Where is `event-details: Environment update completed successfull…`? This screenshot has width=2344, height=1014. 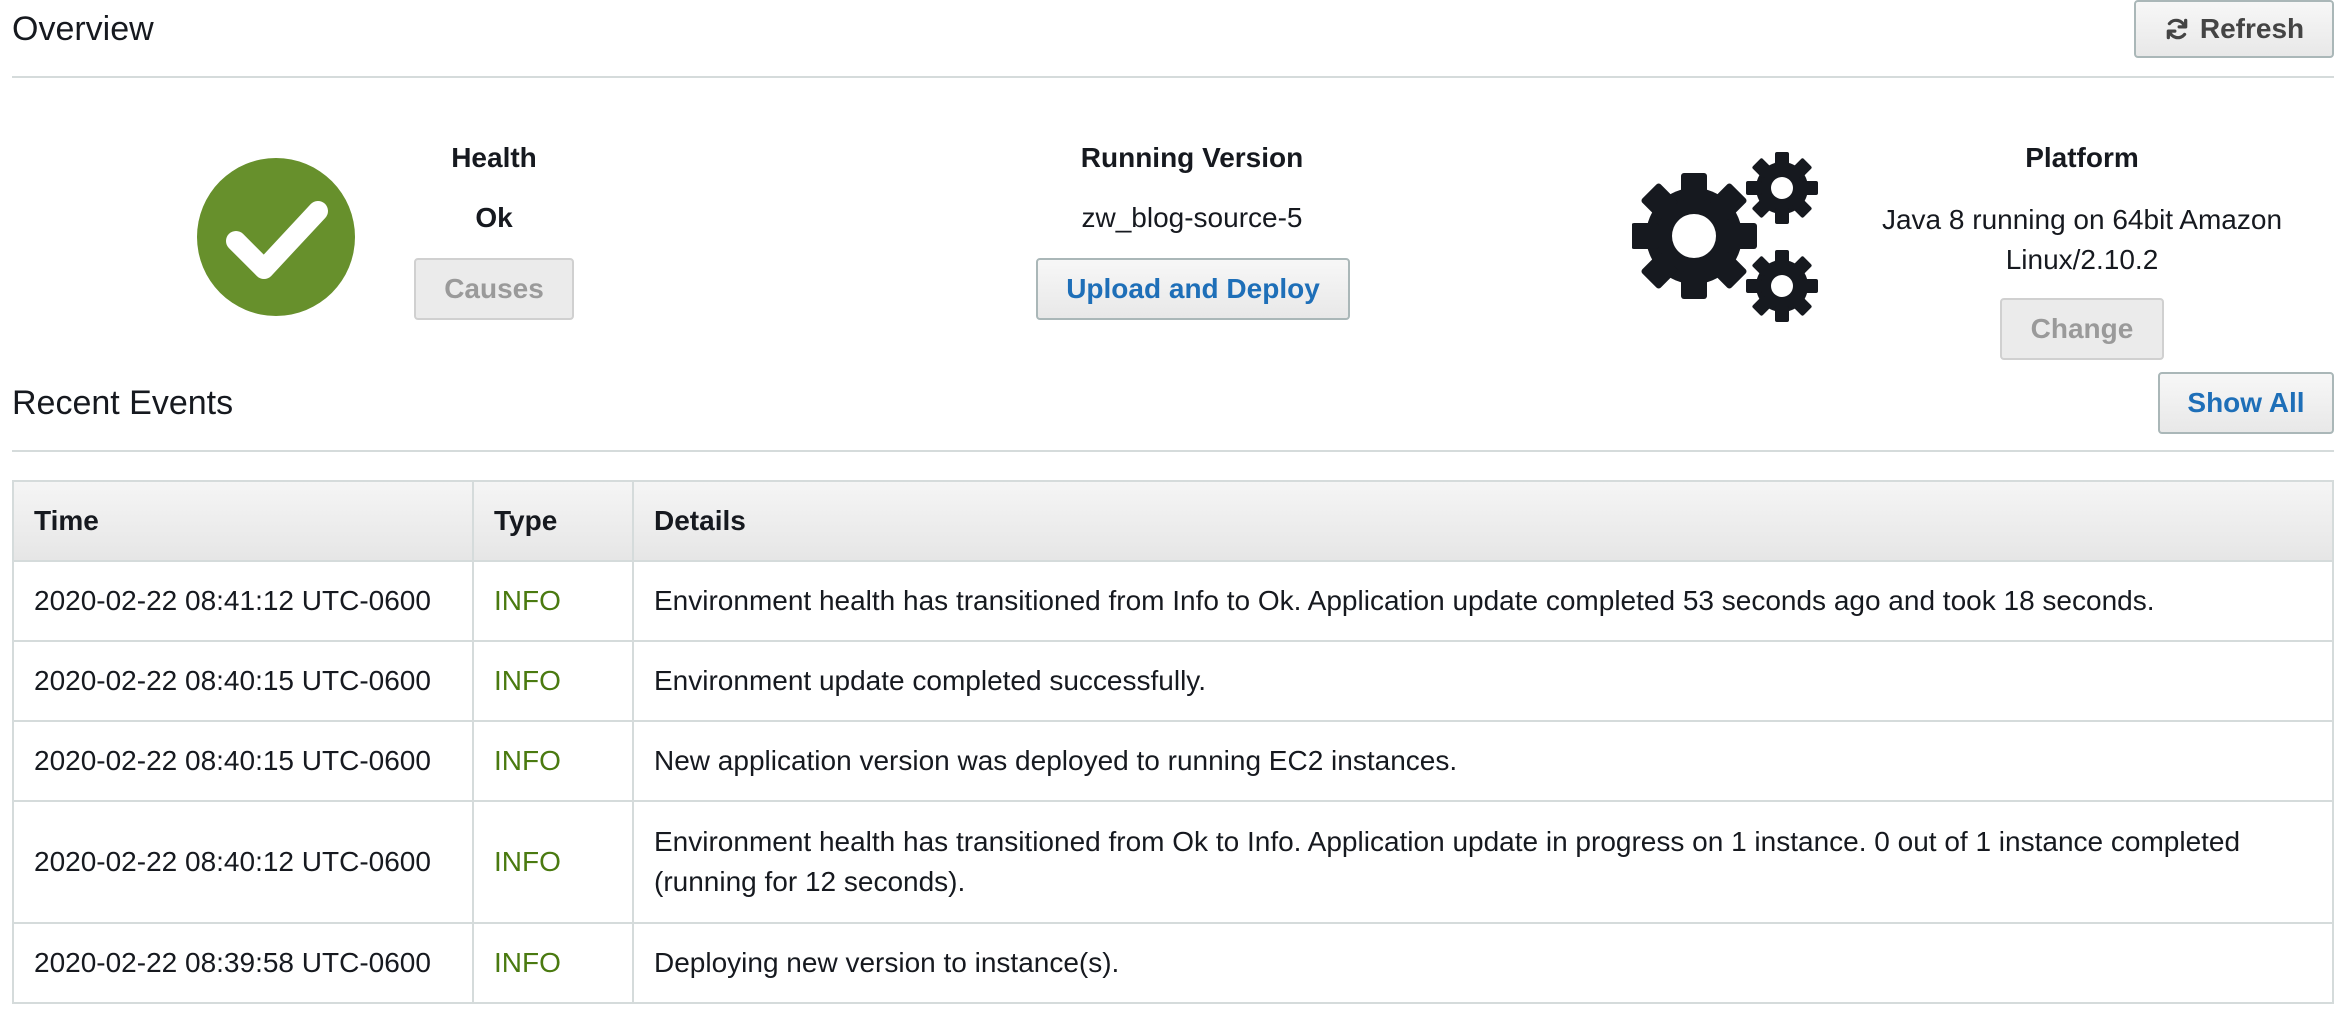
event-details: Environment update completed successfull… is located at coordinates (1483, 681).